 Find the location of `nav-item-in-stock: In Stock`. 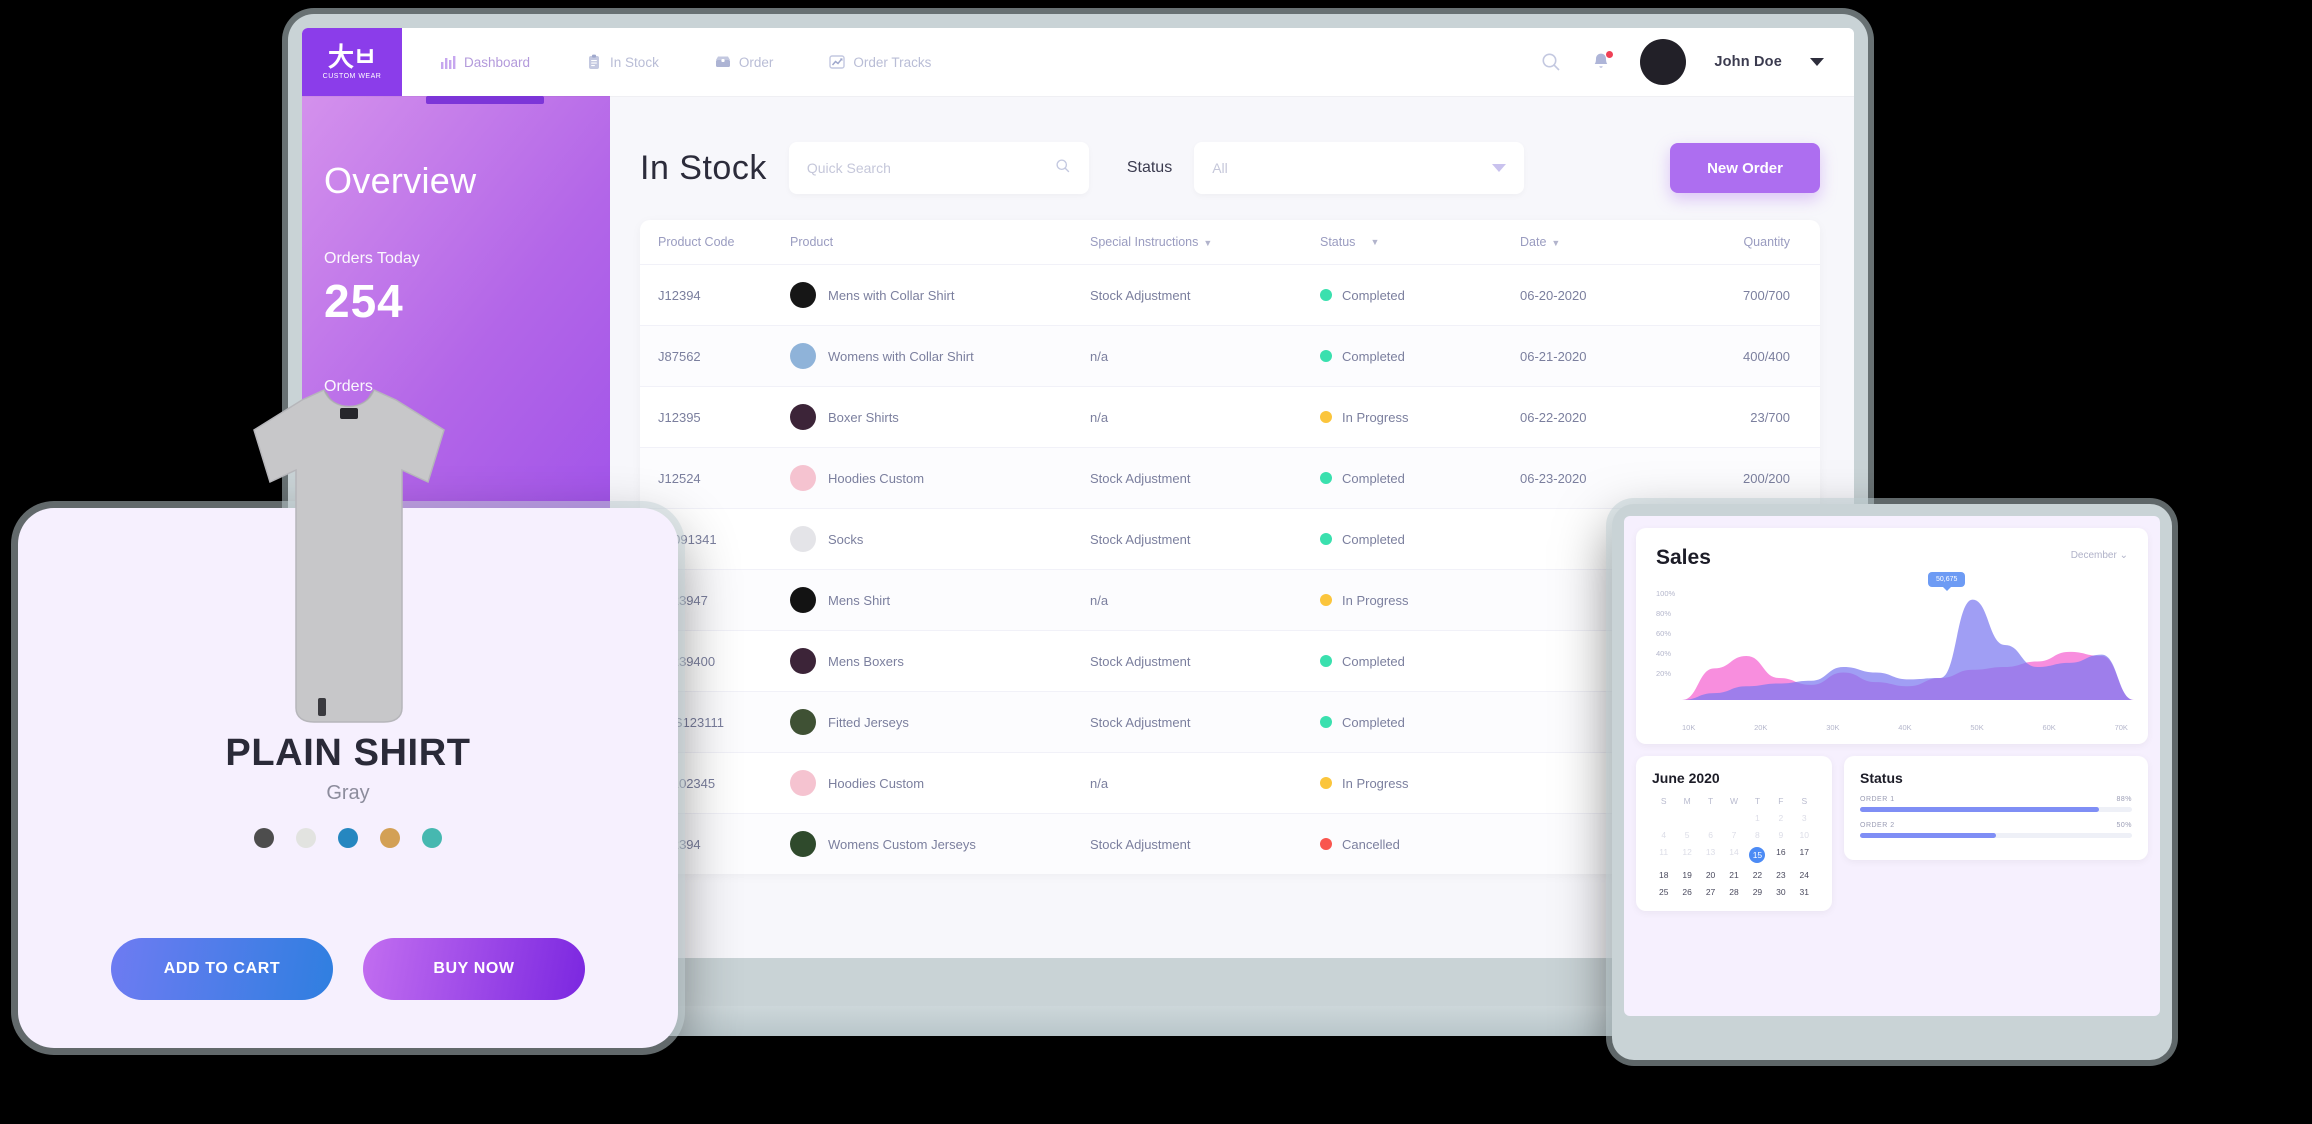

nav-item-in-stock: In Stock is located at coordinates (622, 62).